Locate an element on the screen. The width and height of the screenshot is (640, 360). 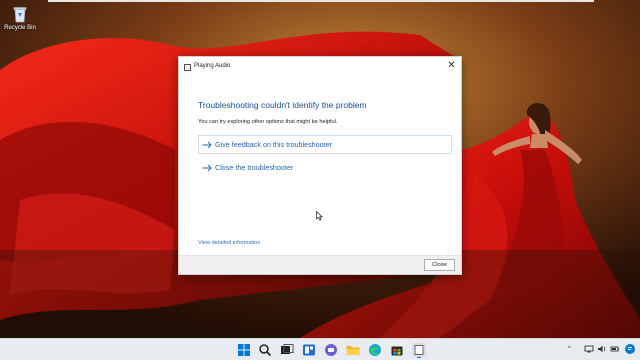
windows-start-icon is located at coordinates (244, 350).